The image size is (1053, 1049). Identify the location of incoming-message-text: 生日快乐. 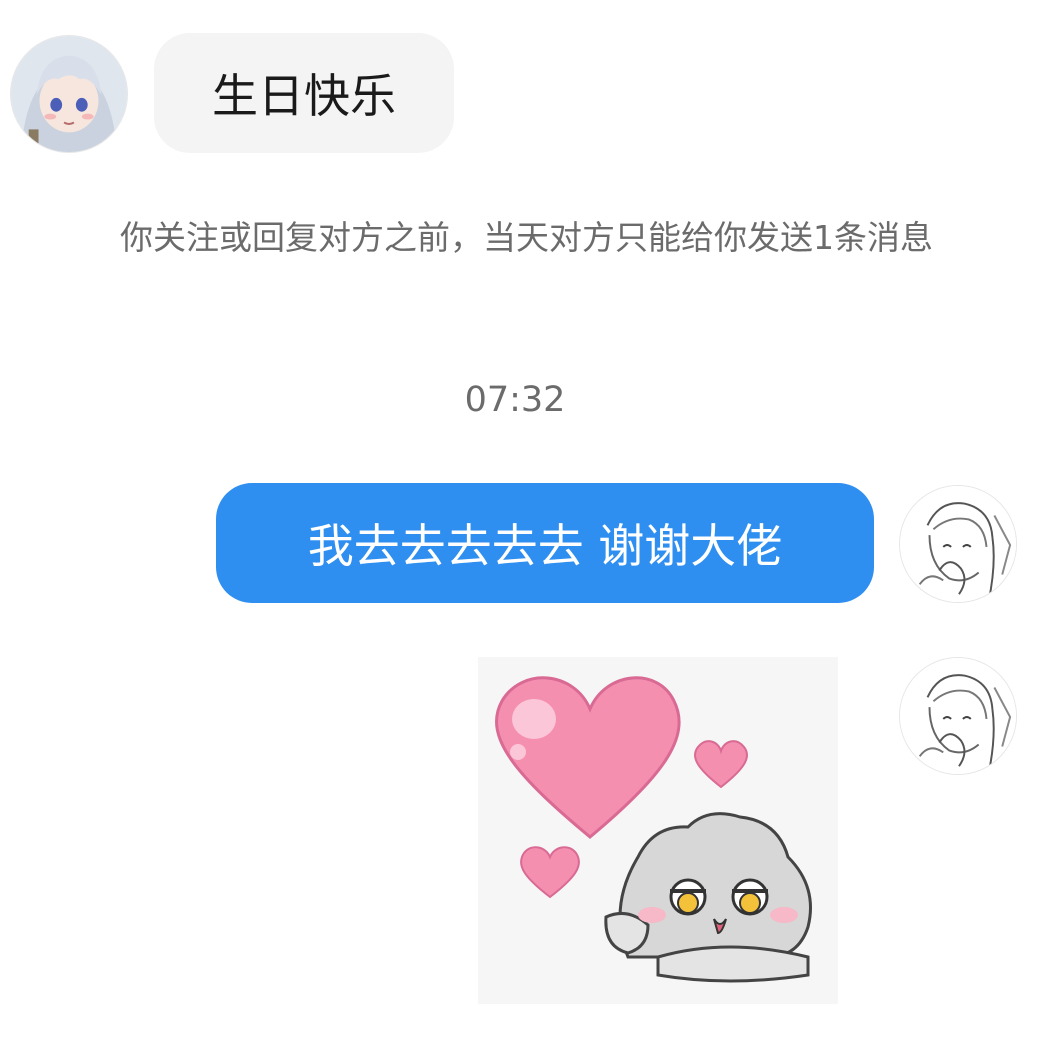
(304, 96).